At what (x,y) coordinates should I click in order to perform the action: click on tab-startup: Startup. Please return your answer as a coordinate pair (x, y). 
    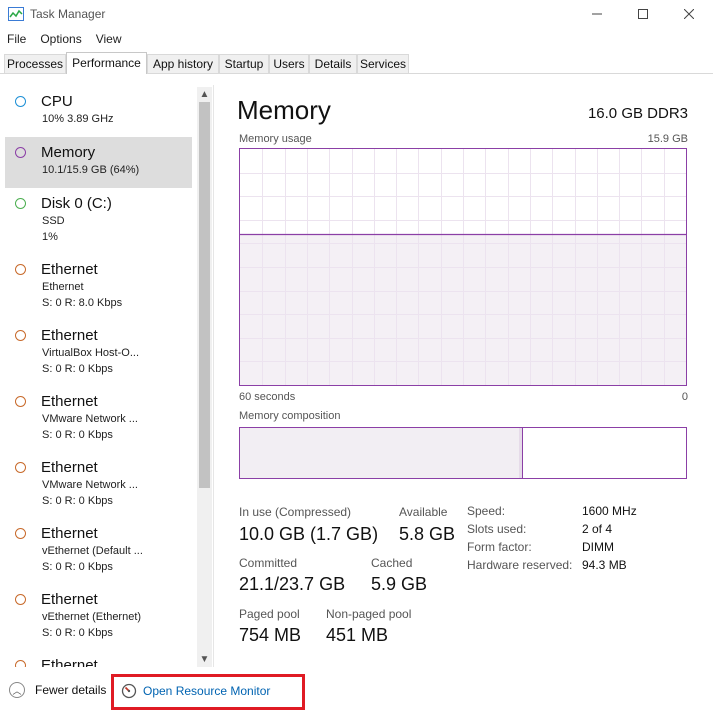
    Looking at the image, I should click on (244, 63).